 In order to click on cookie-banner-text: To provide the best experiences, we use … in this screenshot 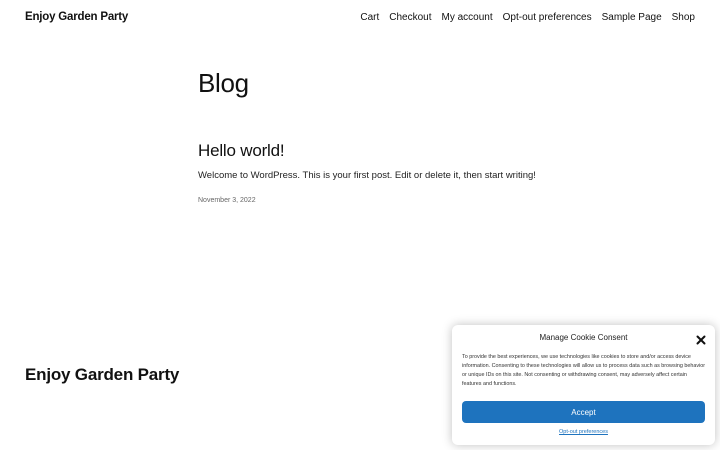, I will do `click(584, 370)`.